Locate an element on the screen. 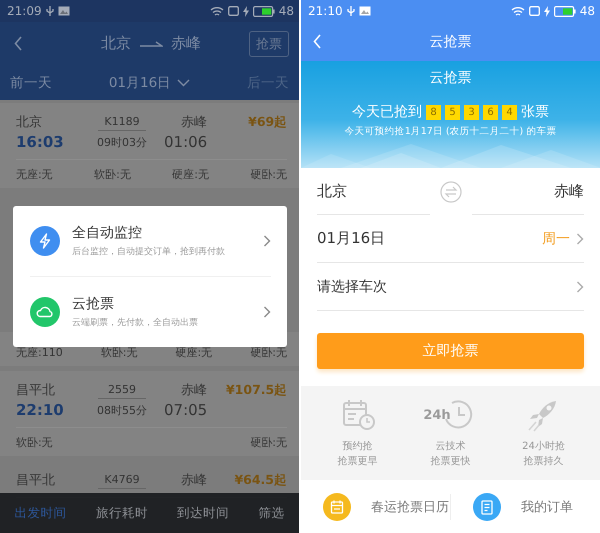 This screenshot has width=600, height=533. arrival-time: 07:05 is located at coordinates (186, 410).